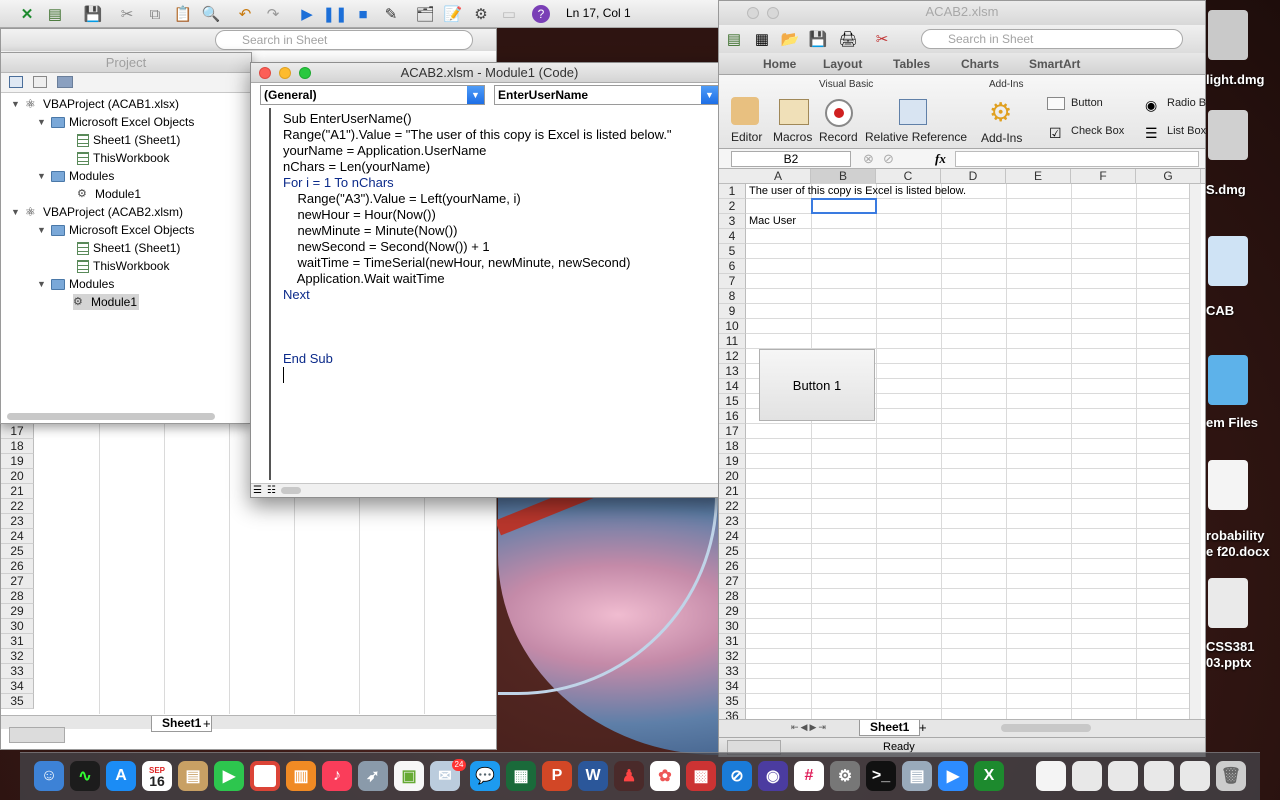 The height and width of the screenshot is (800, 1280). Describe the element at coordinates (485, 776) in the screenshot. I see `messages-icon: 💬` at that location.